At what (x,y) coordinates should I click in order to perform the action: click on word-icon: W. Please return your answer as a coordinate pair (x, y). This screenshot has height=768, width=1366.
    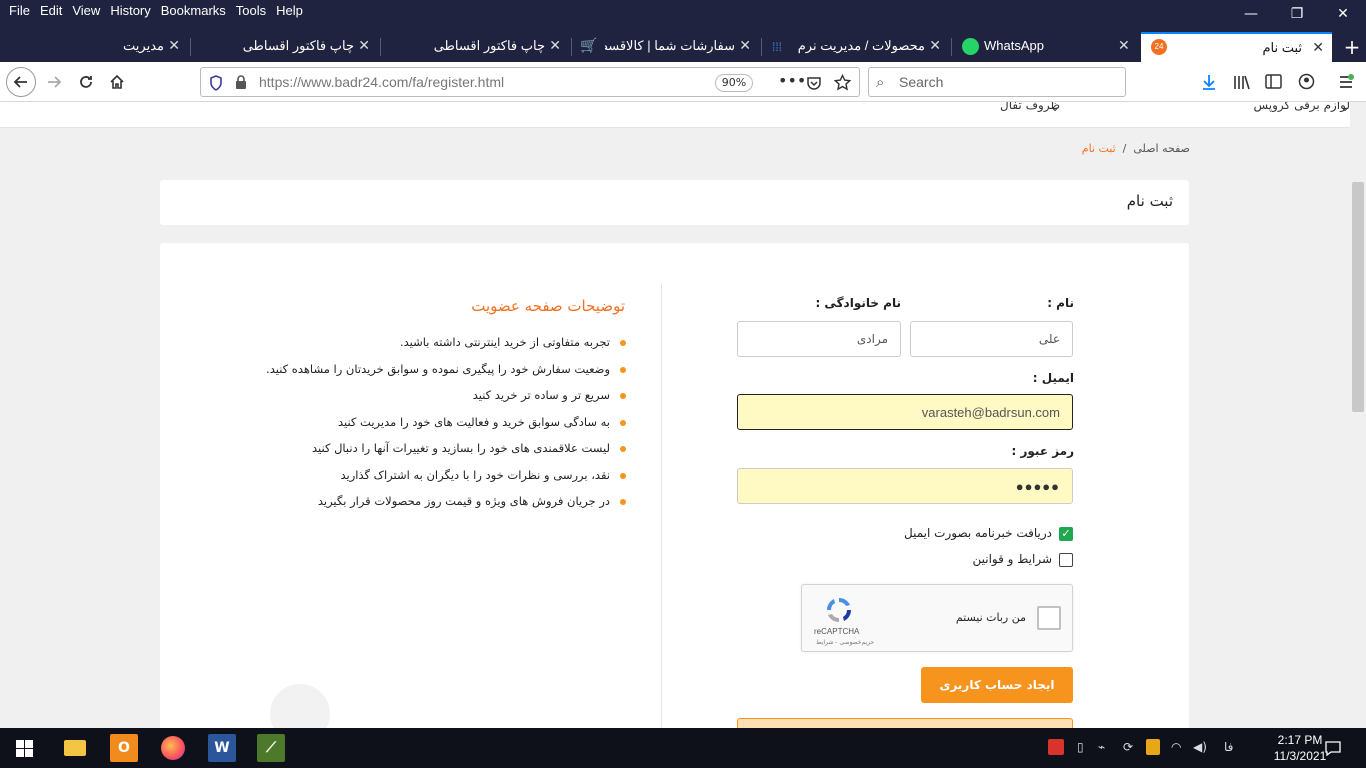
    Looking at the image, I should click on (222, 748).